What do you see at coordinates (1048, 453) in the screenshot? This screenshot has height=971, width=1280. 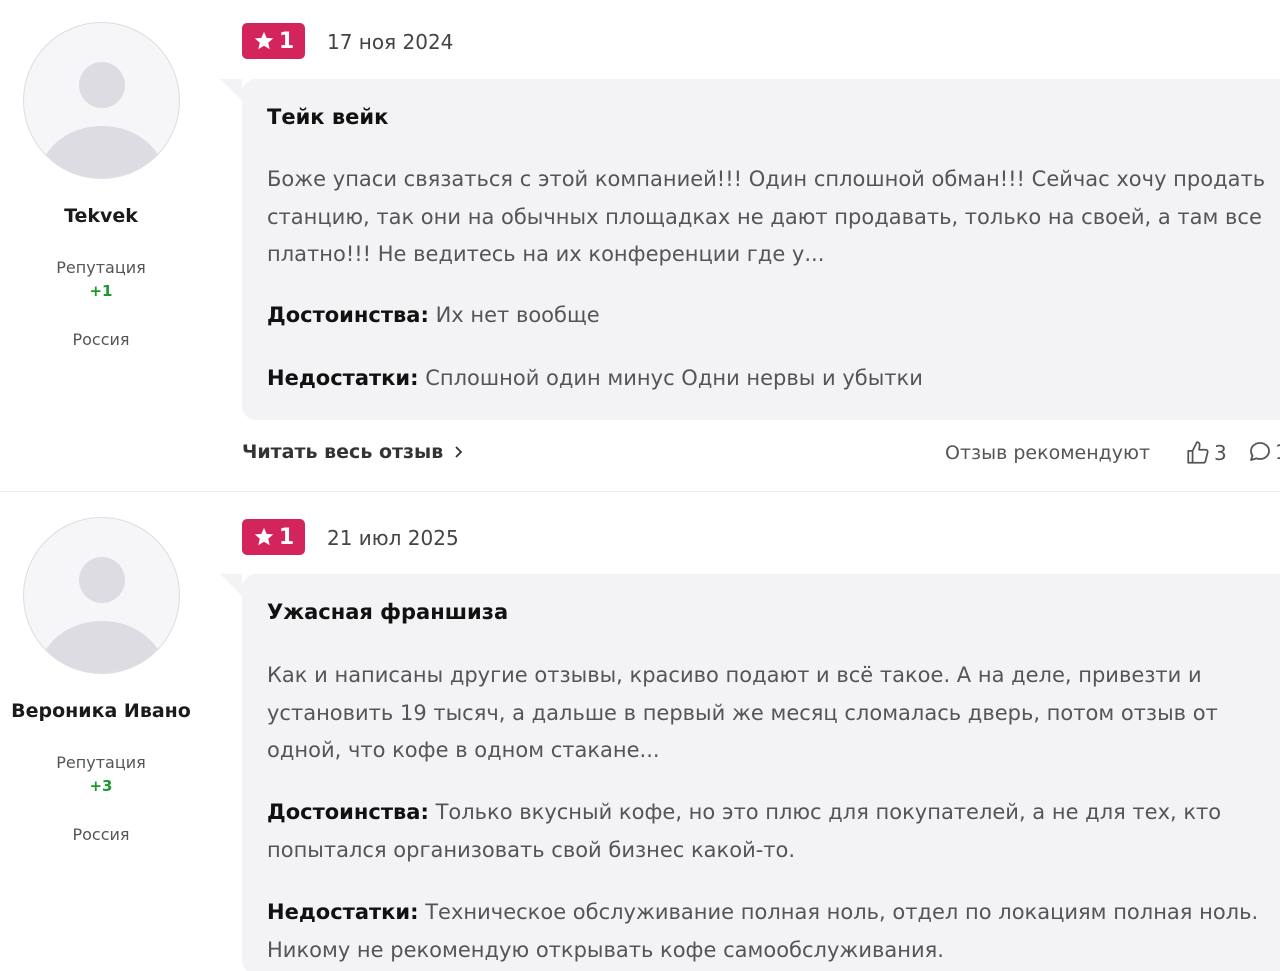 I see `recommend-label: Отзыв рекомендуют` at bounding box center [1048, 453].